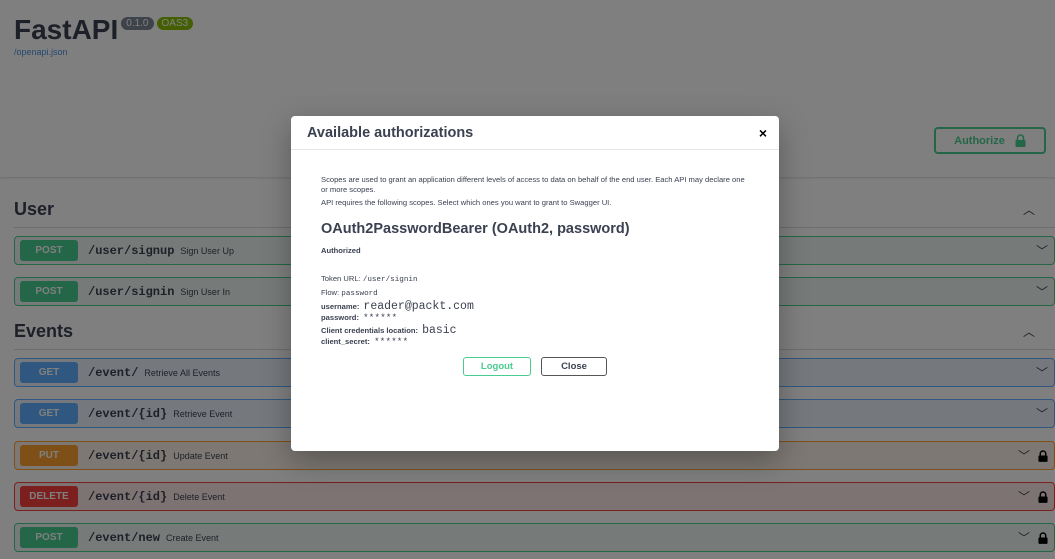 The height and width of the screenshot is (559, 1055). What do you see at coordinates (535, 279) in the screenshot?
I see `token-url-row: Token URL: /user/signin` at bounding box center [535, 279].